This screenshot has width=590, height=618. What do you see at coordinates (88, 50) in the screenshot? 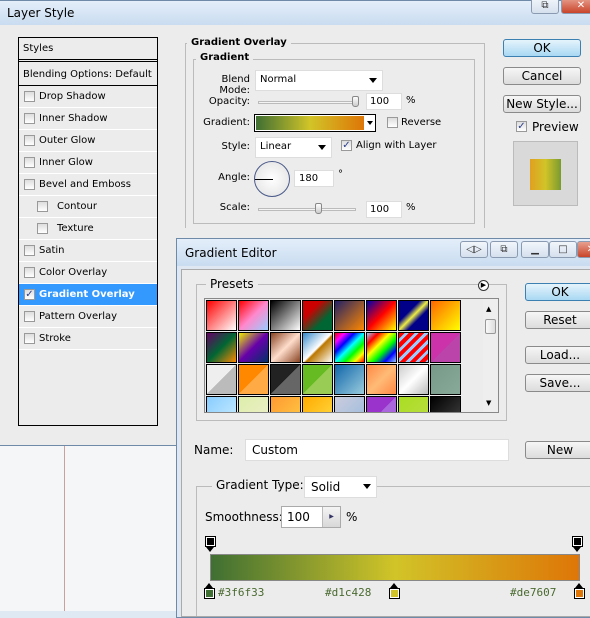
I see `styles-header: Styles` at bounding box center [88, 50].